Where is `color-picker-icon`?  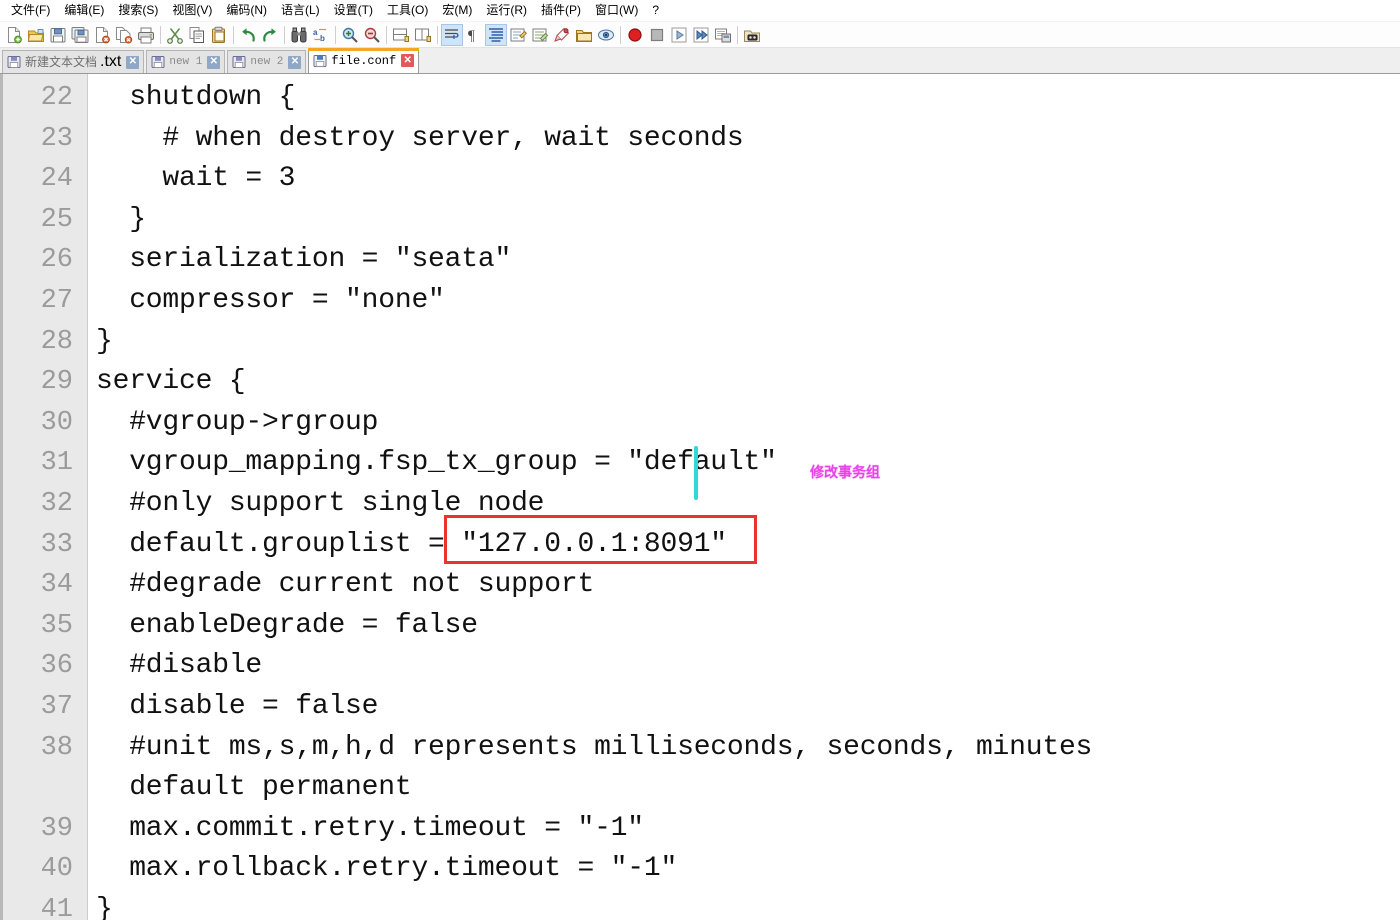
color-picker-icon is located at coordinates (562, 35).